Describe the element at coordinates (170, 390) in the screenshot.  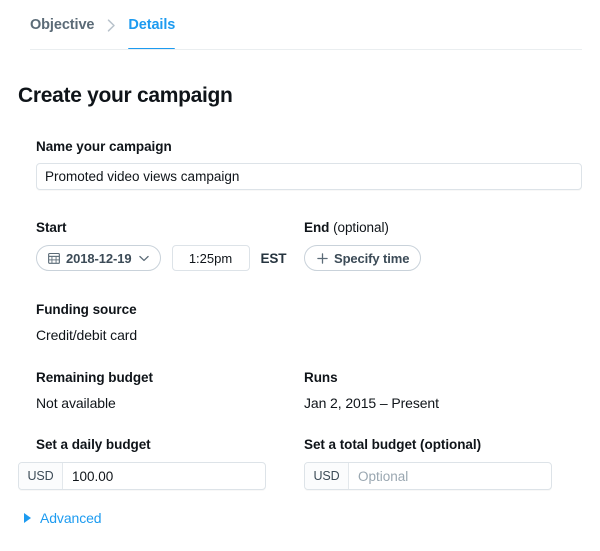
I see `remaining-budget-group: Remaining budget Not available` at that location.